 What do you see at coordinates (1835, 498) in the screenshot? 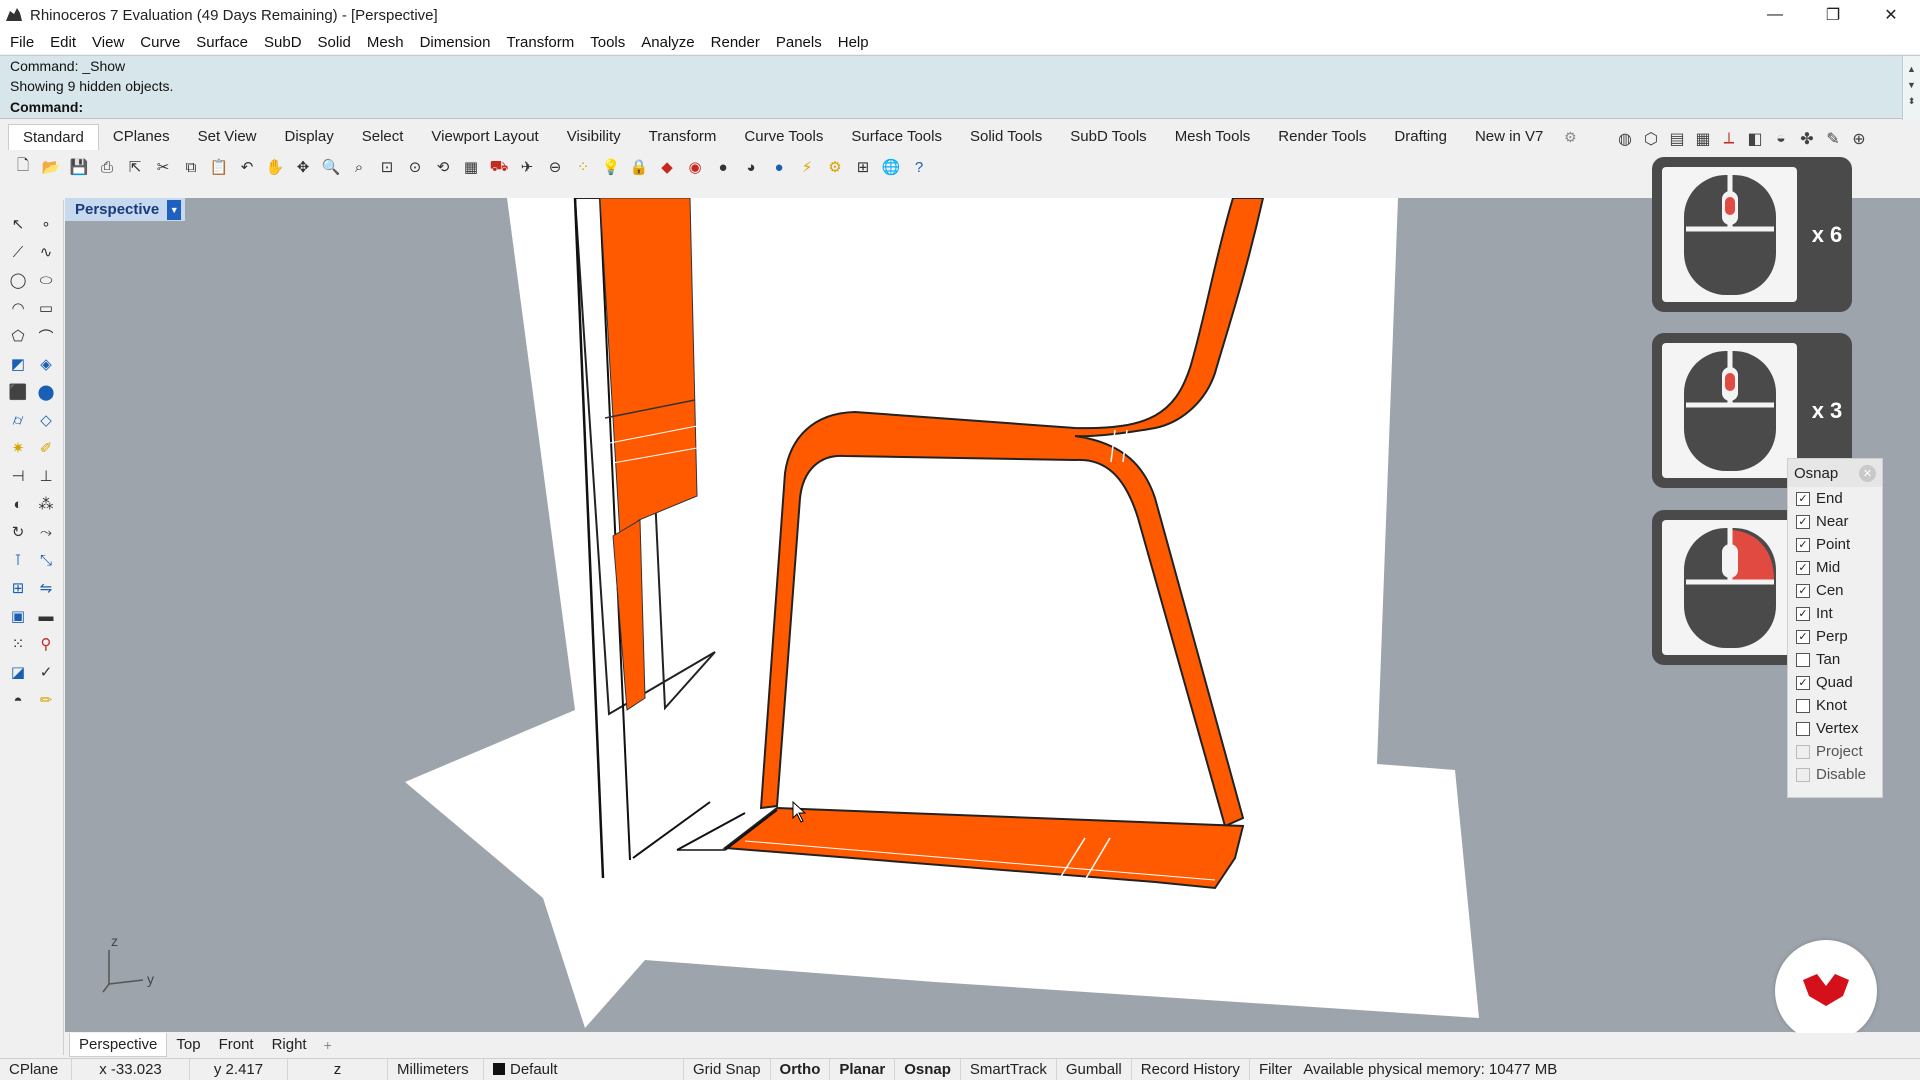
I see `osnap-item-end: ✓ End` at bounding box center [1835, 498].